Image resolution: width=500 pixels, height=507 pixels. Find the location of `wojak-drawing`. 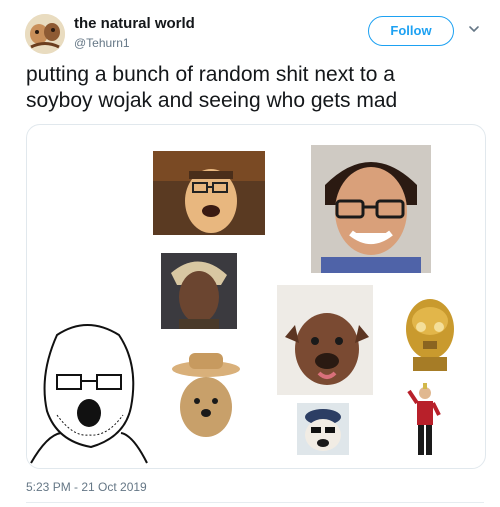

wojak-drawing is located at coordinates (89, 390).